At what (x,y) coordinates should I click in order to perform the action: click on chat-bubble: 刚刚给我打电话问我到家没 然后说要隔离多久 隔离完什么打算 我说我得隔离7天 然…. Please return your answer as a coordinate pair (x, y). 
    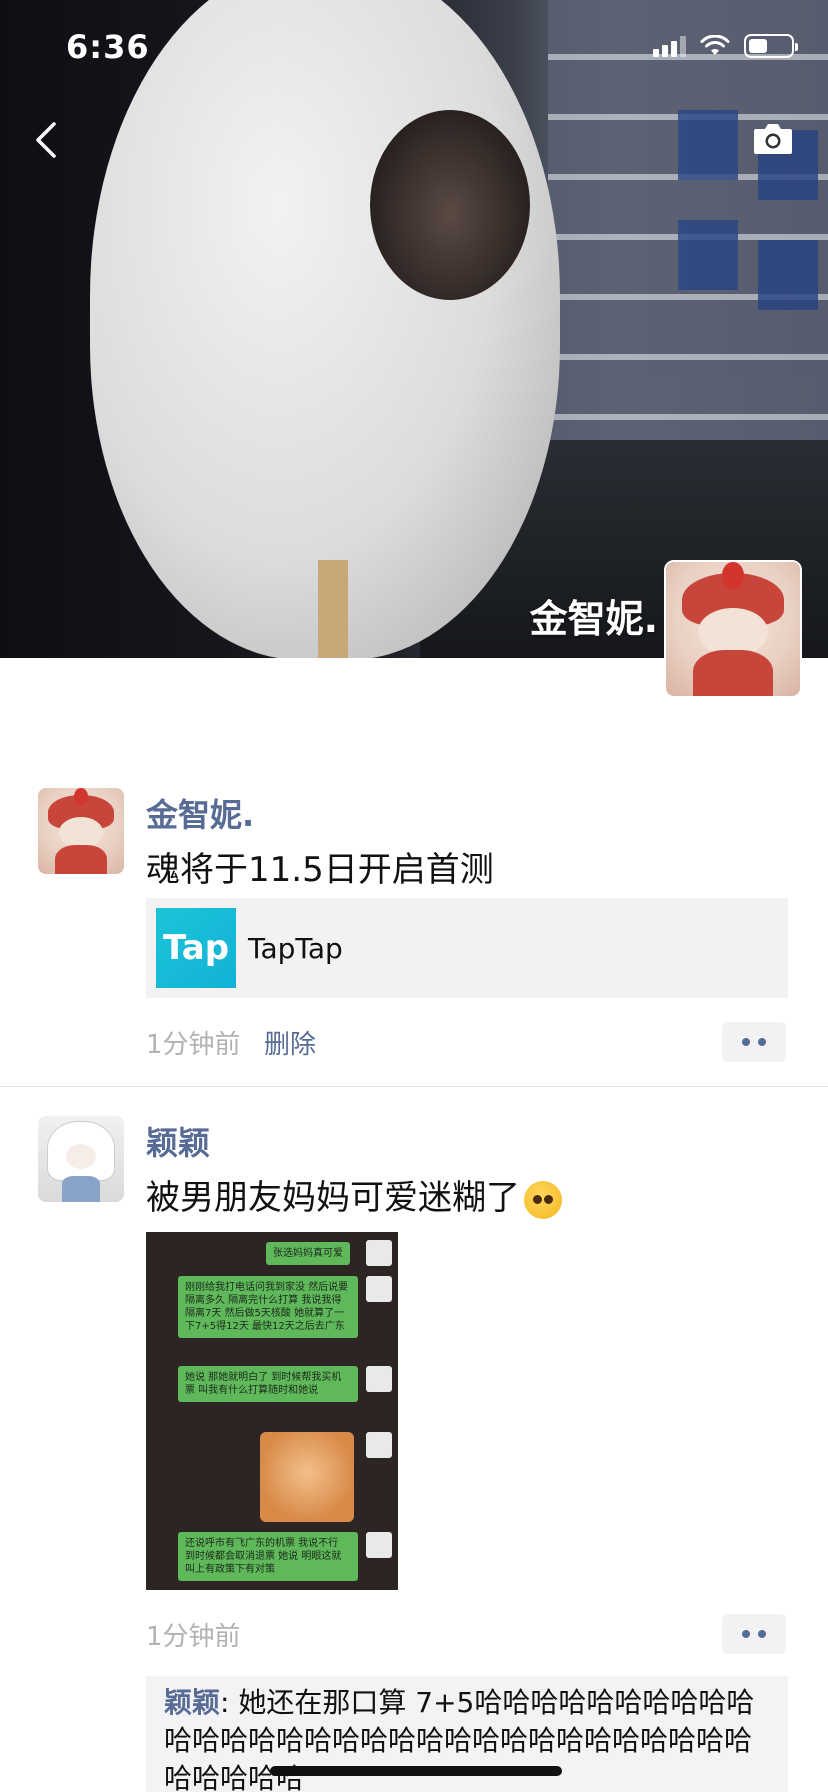
    Looking at the image, I should click on (268, 1307).